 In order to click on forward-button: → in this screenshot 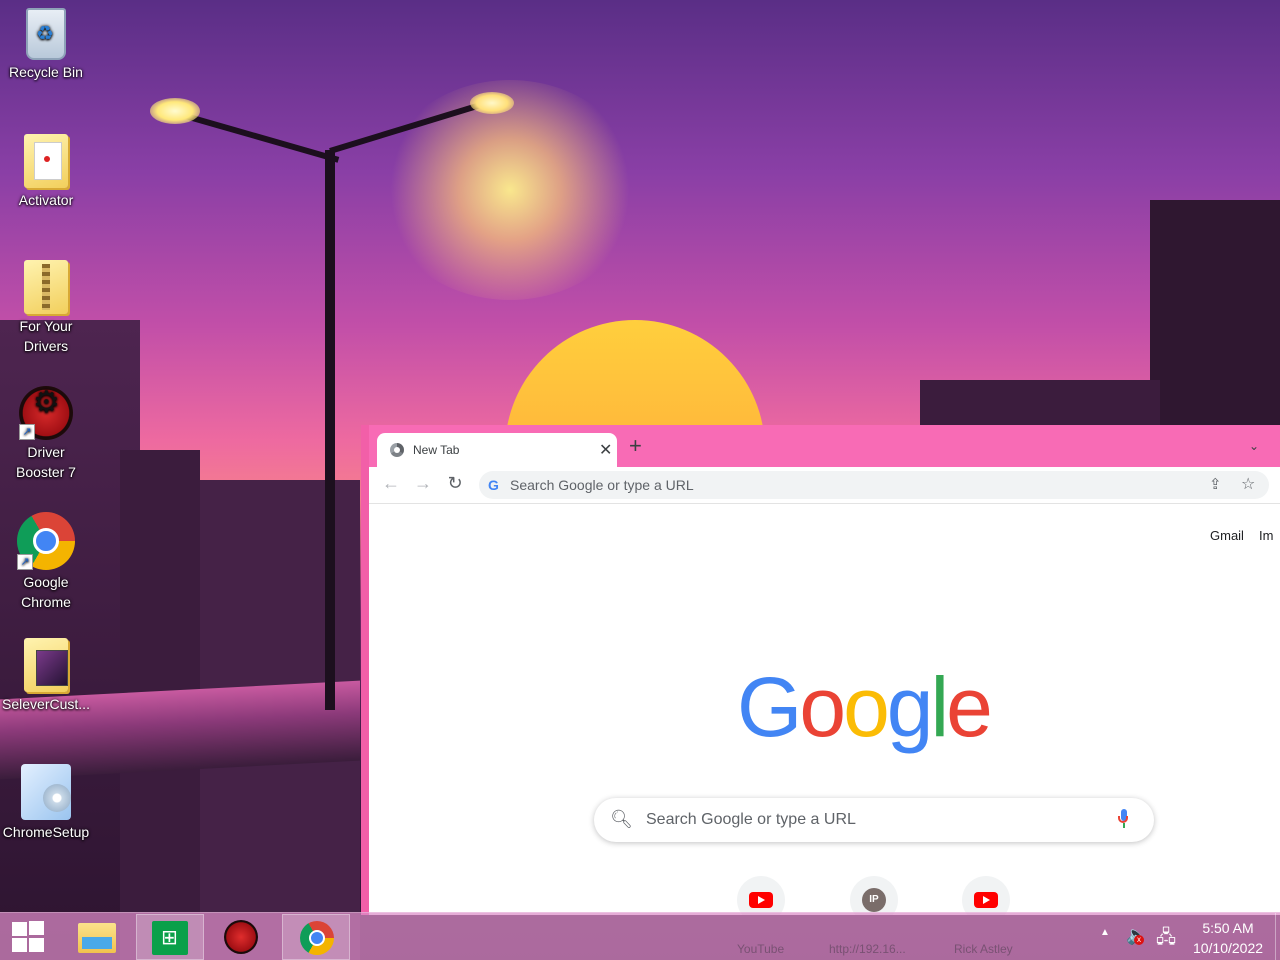, I will do `click(423, 483)`.